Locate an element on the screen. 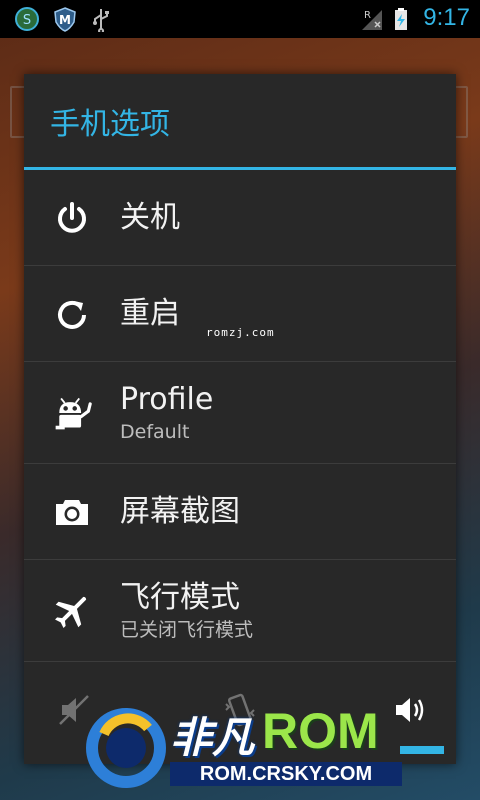  rom-logo-swirl-icon is located at coordinates (126, 748).